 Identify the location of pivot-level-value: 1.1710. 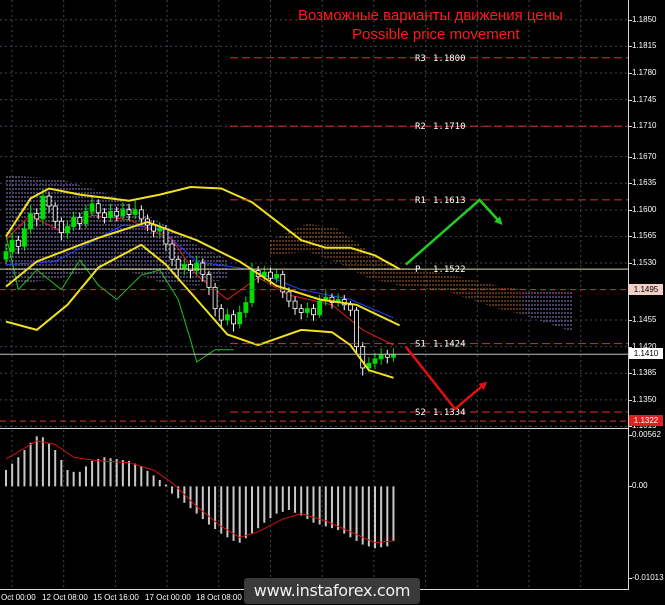
(449, 127).